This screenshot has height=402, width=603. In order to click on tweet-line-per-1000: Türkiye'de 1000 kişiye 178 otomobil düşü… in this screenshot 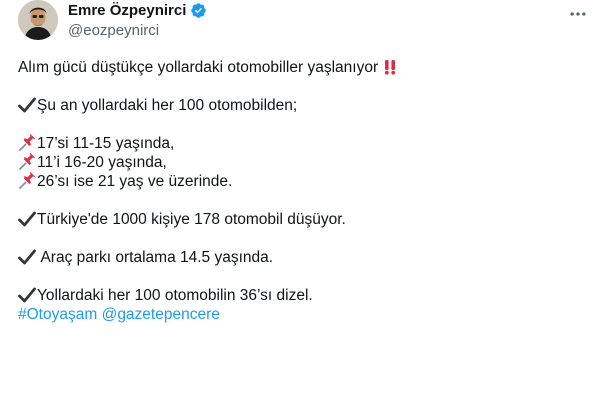, I will do `click(305, 219)`.